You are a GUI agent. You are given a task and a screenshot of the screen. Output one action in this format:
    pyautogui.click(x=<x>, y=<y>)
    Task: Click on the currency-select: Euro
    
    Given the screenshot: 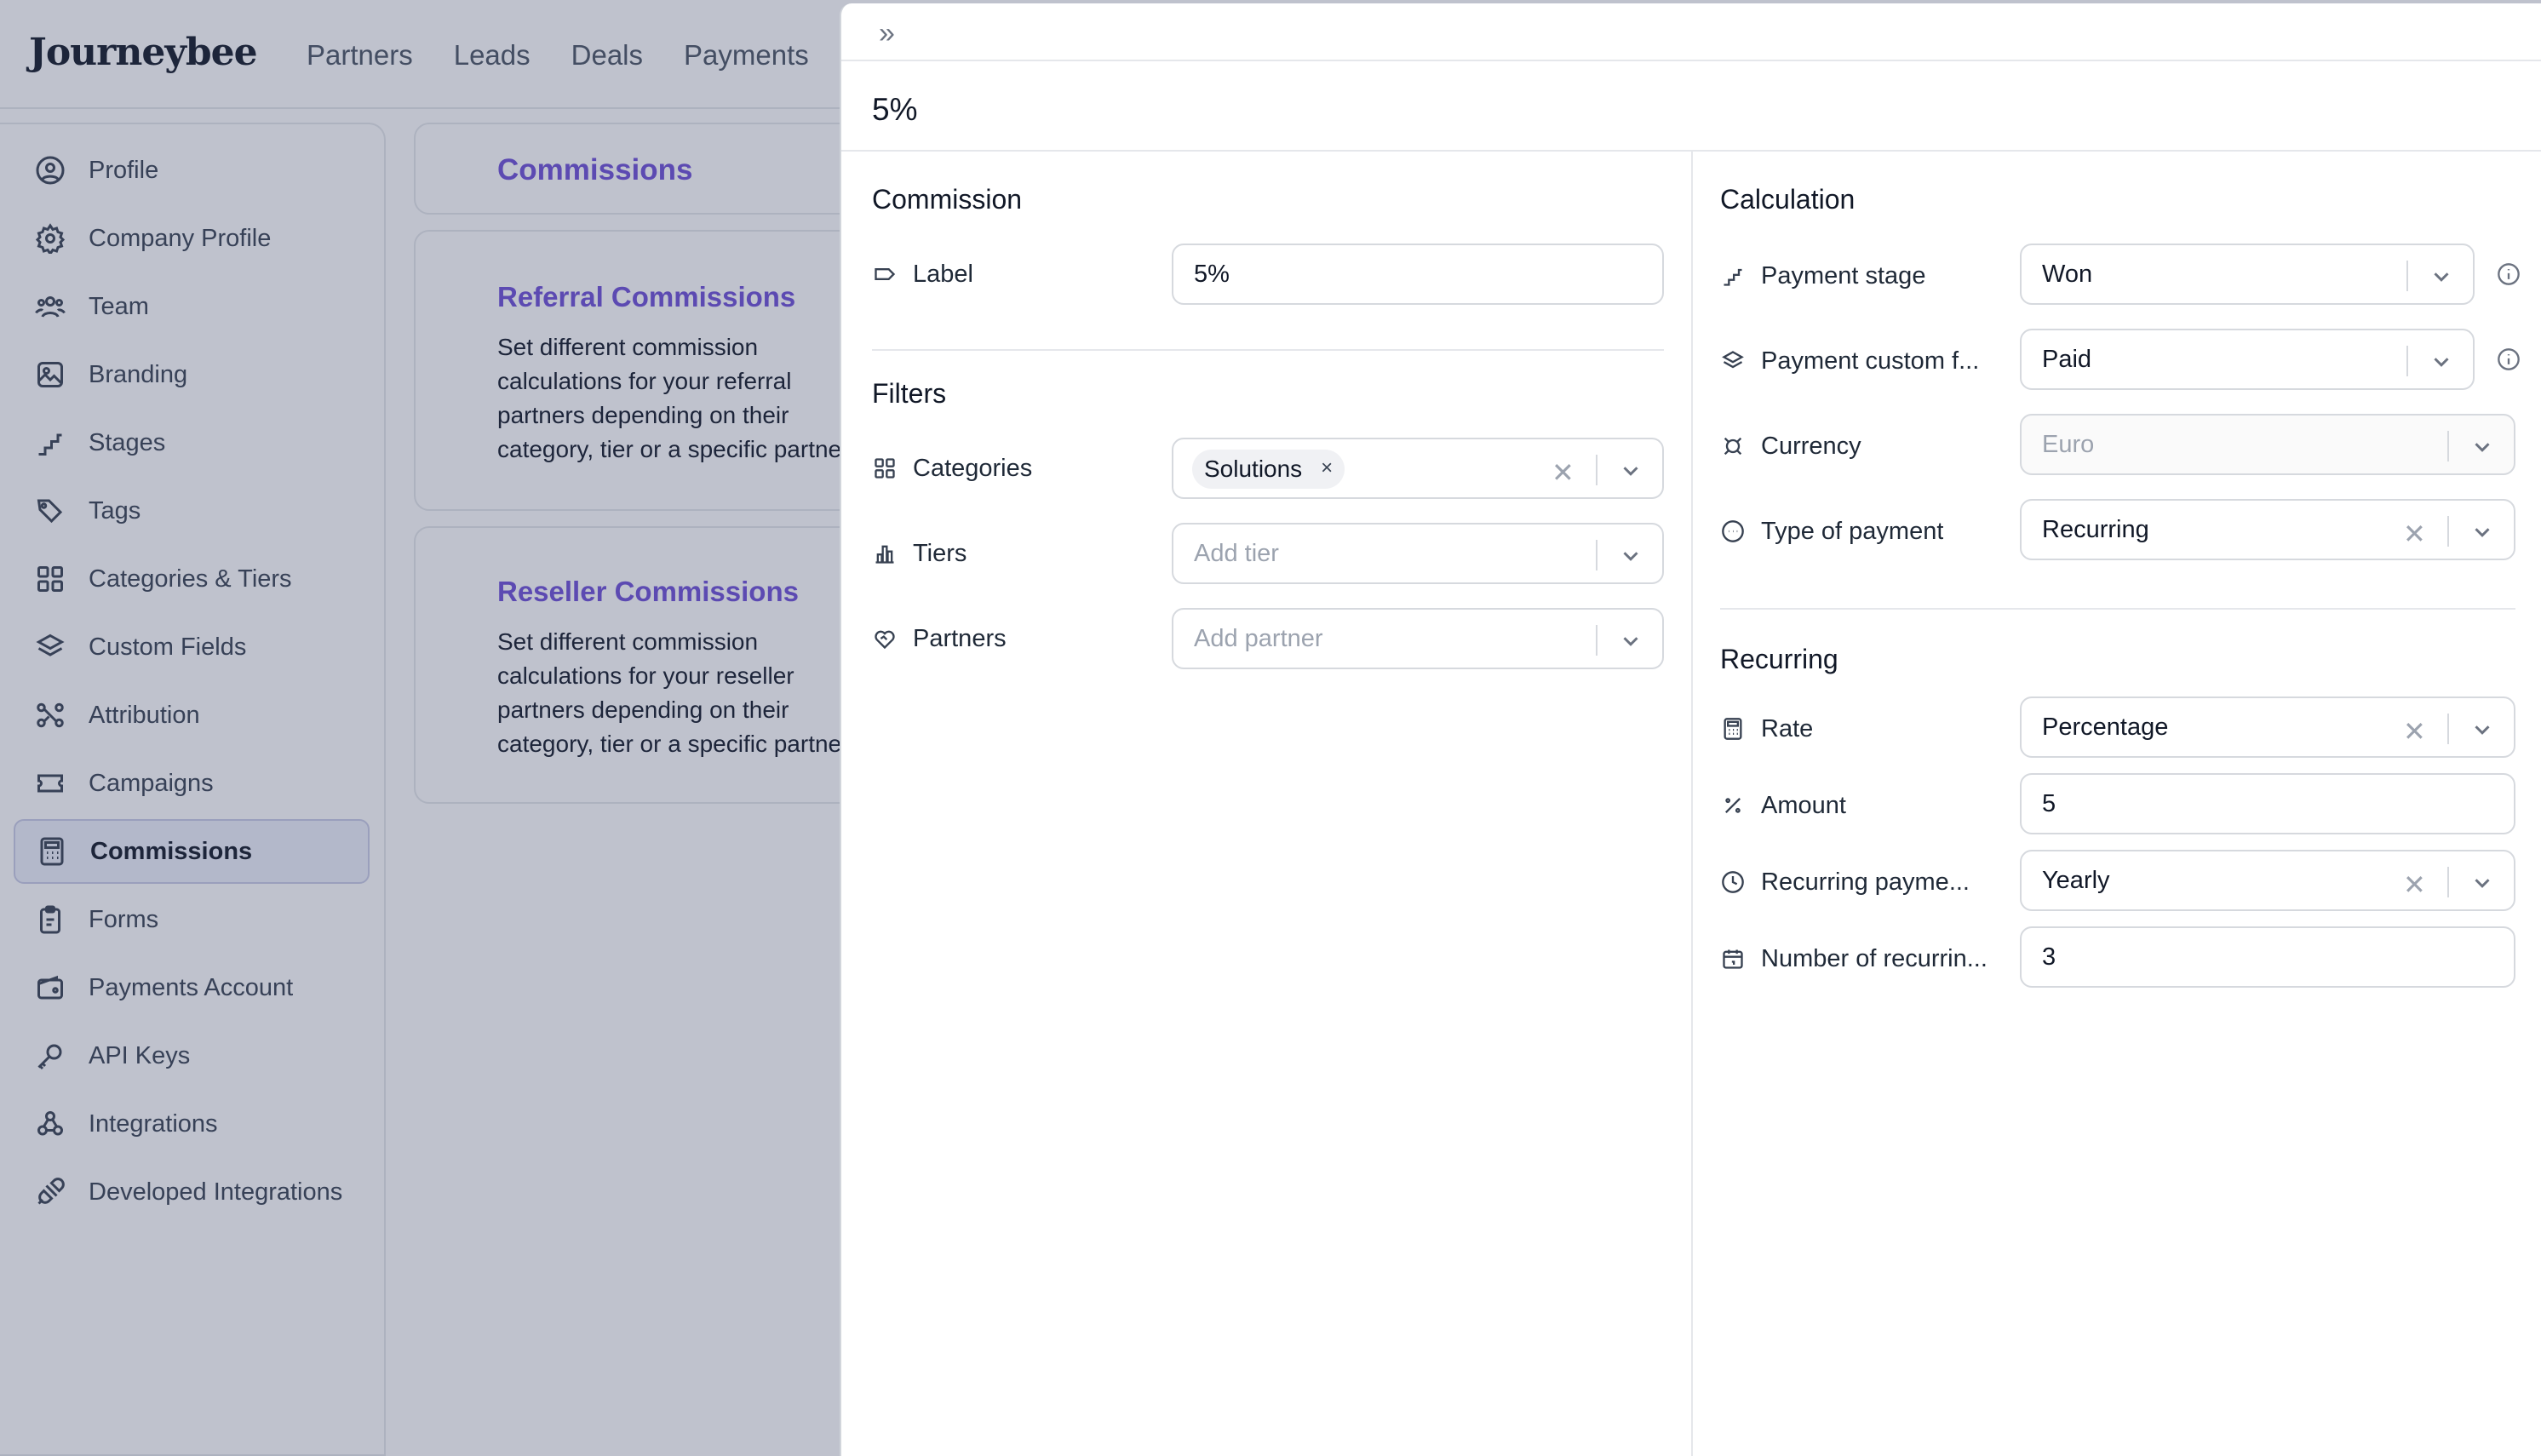 What is the action you would take?
    pyautogui.click(x=2268, y=445)
    